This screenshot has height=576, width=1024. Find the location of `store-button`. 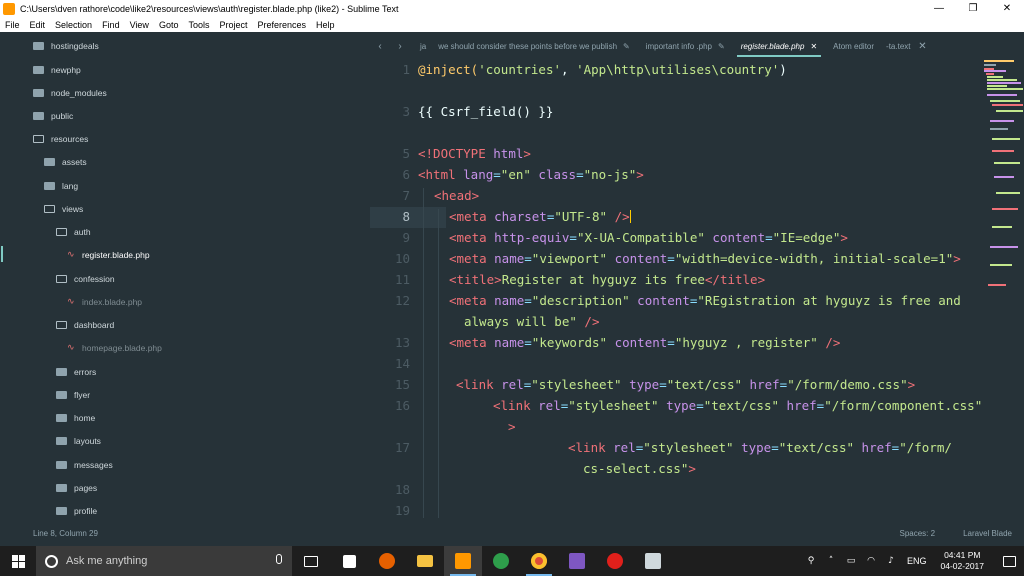

store-button is located at coordinates (349, 561).